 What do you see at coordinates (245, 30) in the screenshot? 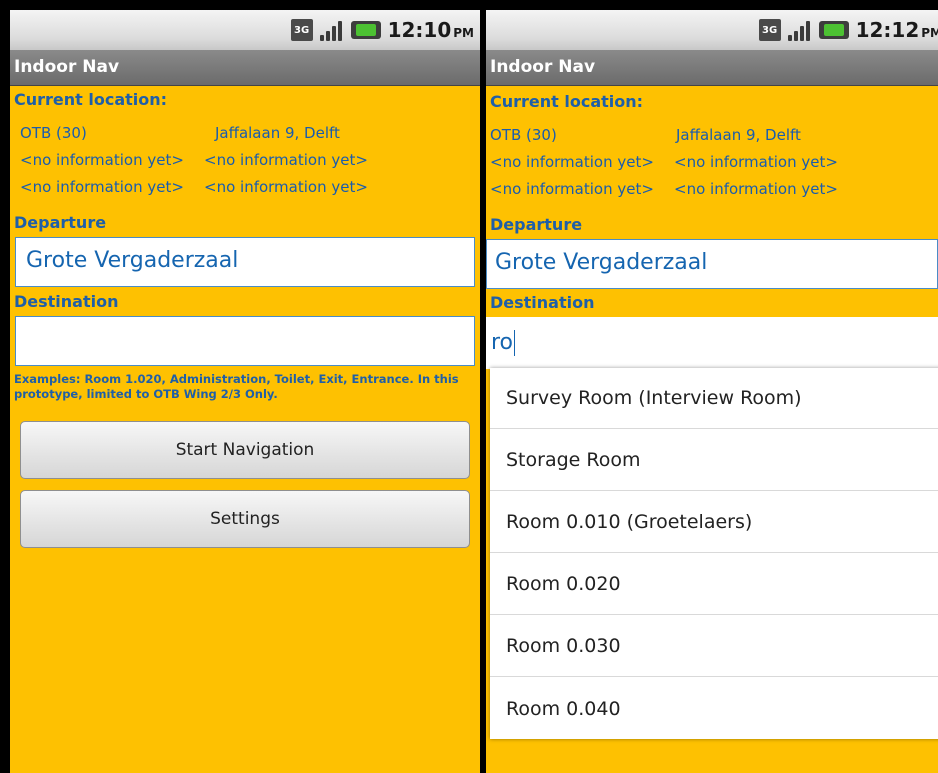
I see `status-bar: 3G 12:10 PM` at bounding box center [245, 30].